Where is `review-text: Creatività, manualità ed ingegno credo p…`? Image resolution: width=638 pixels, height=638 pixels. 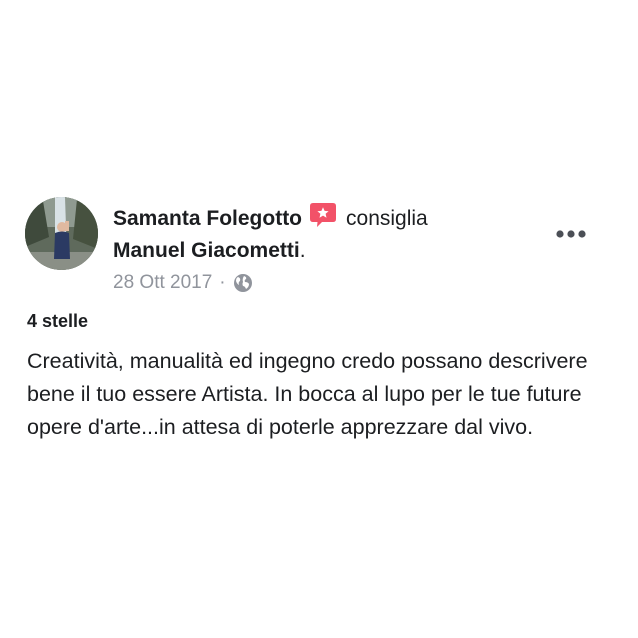 review-text: Creatività, manualità ed ingegno credo p… is located at coordinates (307, 394).